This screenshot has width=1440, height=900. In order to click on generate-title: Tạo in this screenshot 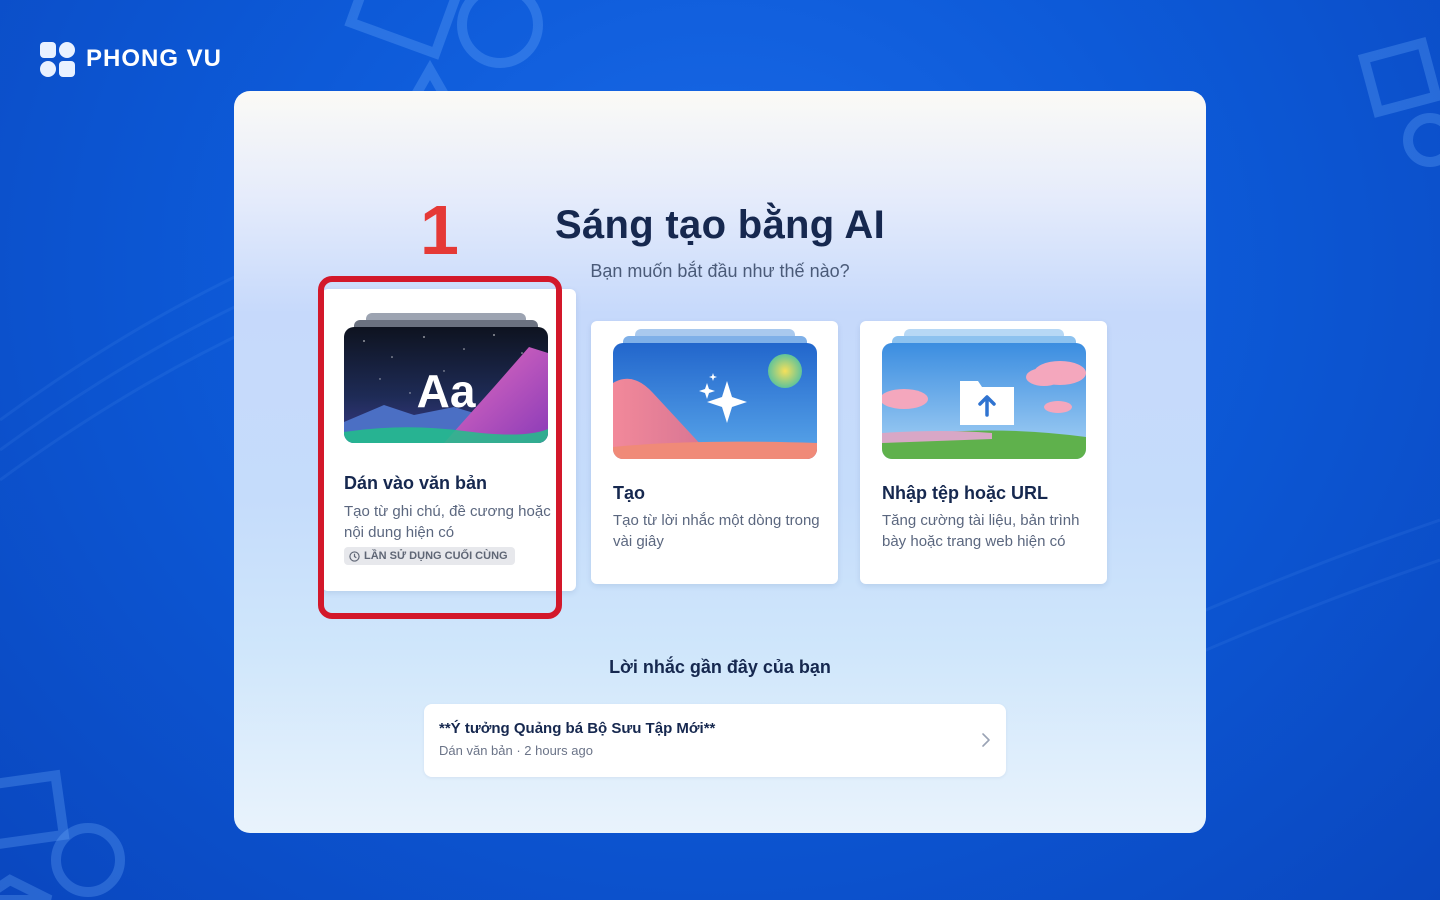, I will do `click(629, 493)`.